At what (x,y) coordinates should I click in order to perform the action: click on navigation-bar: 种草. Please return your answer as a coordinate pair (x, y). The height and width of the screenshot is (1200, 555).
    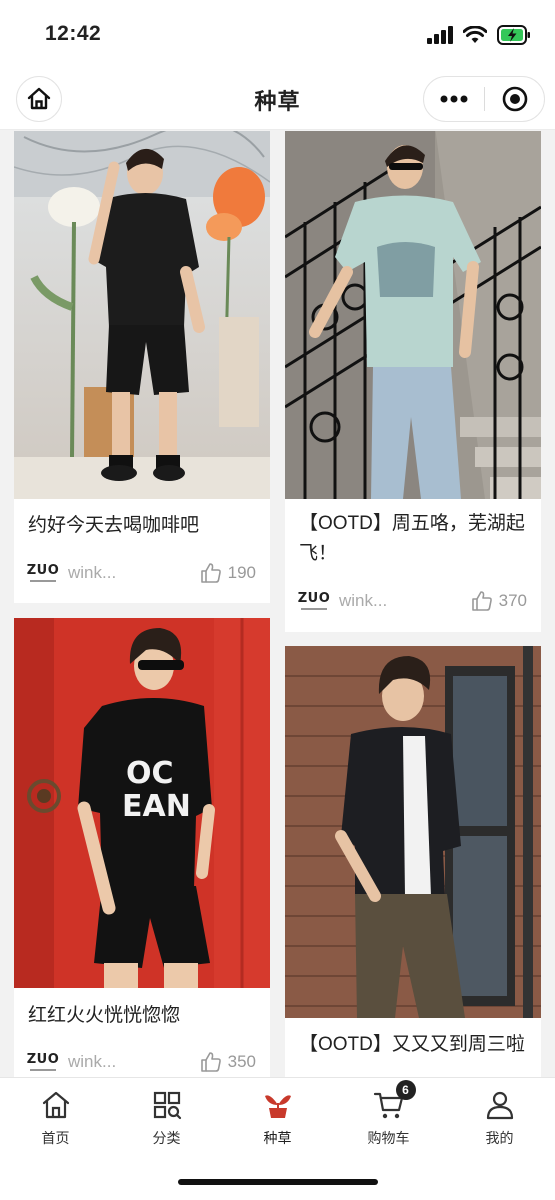
    Looking at the image, I should click on (277, 100).